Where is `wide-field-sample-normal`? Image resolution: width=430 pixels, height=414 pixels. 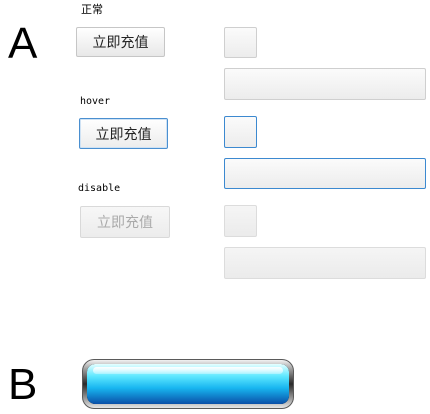
wide-field-sample-normal is located at coordinates (325, 84).